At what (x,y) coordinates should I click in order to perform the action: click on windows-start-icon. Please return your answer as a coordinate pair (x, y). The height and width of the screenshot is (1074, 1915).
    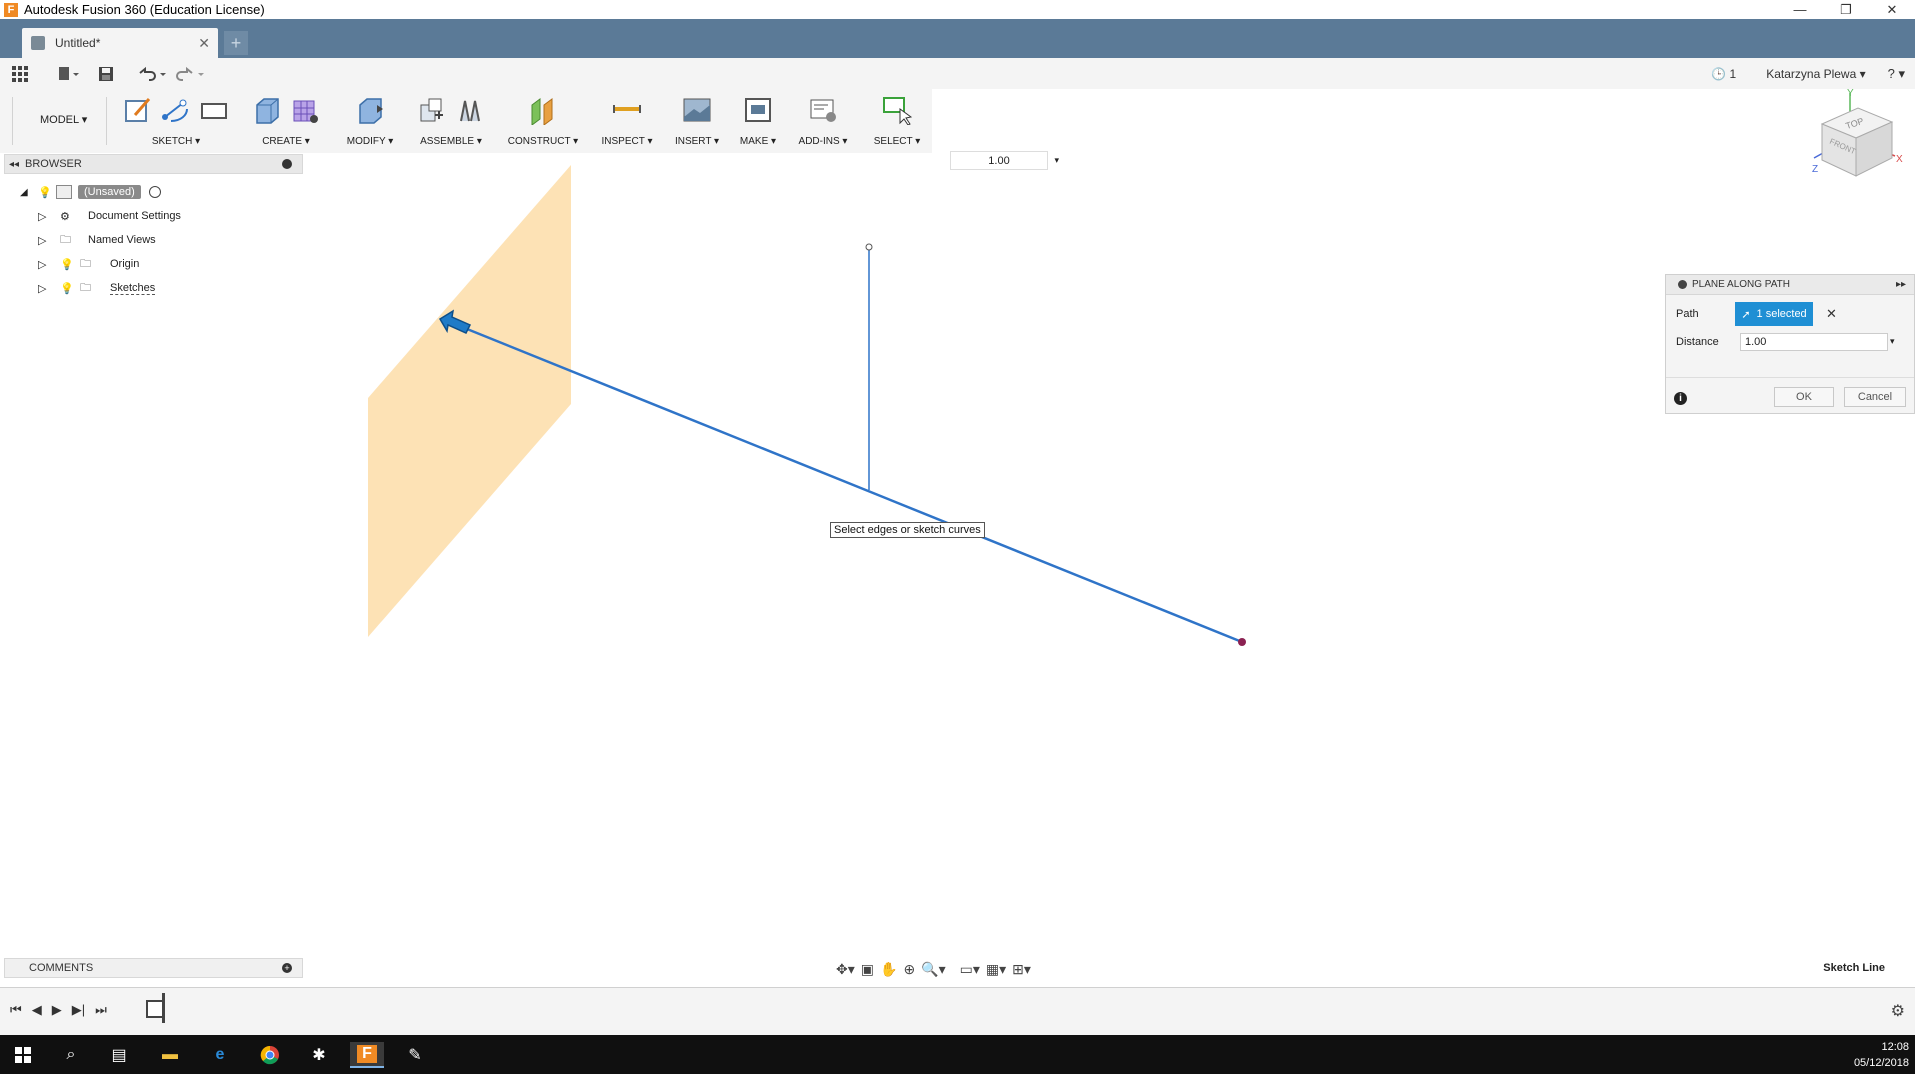
    Looking at the image, I should click on (23, 1055).